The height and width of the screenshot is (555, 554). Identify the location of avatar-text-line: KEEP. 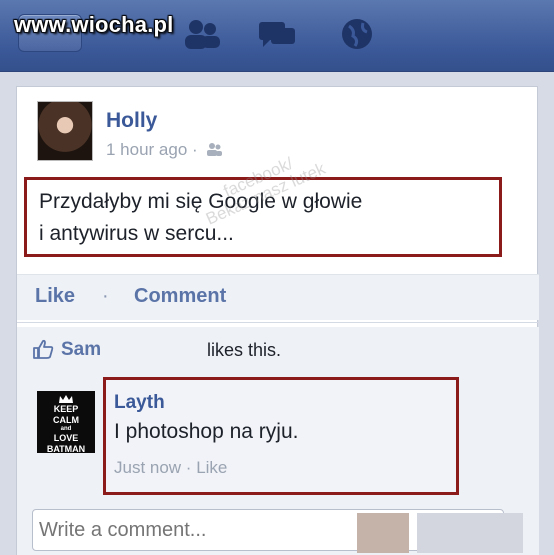
(66, 409).